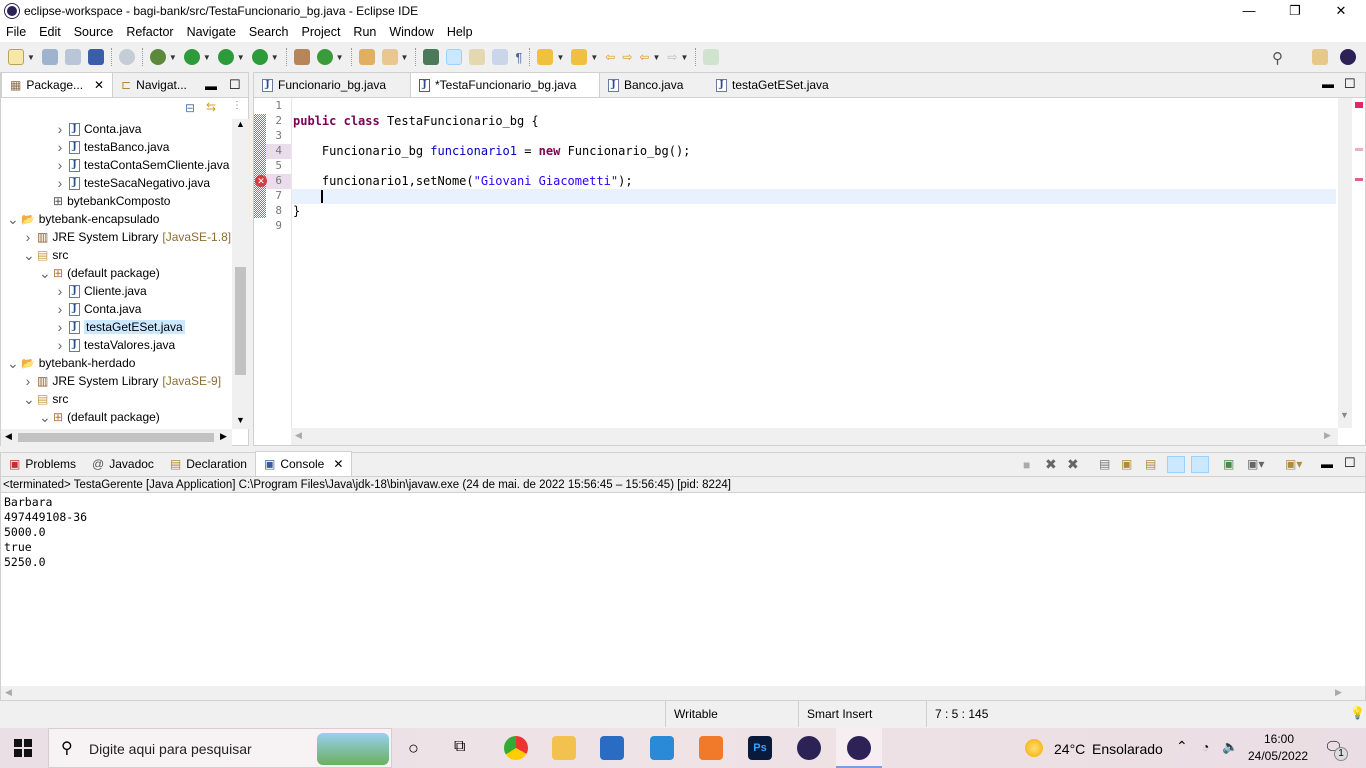 The image size is (1366, 768). I want to click on tree-horizontal-scrollbar: ◀ ▶, so click(116, 437).